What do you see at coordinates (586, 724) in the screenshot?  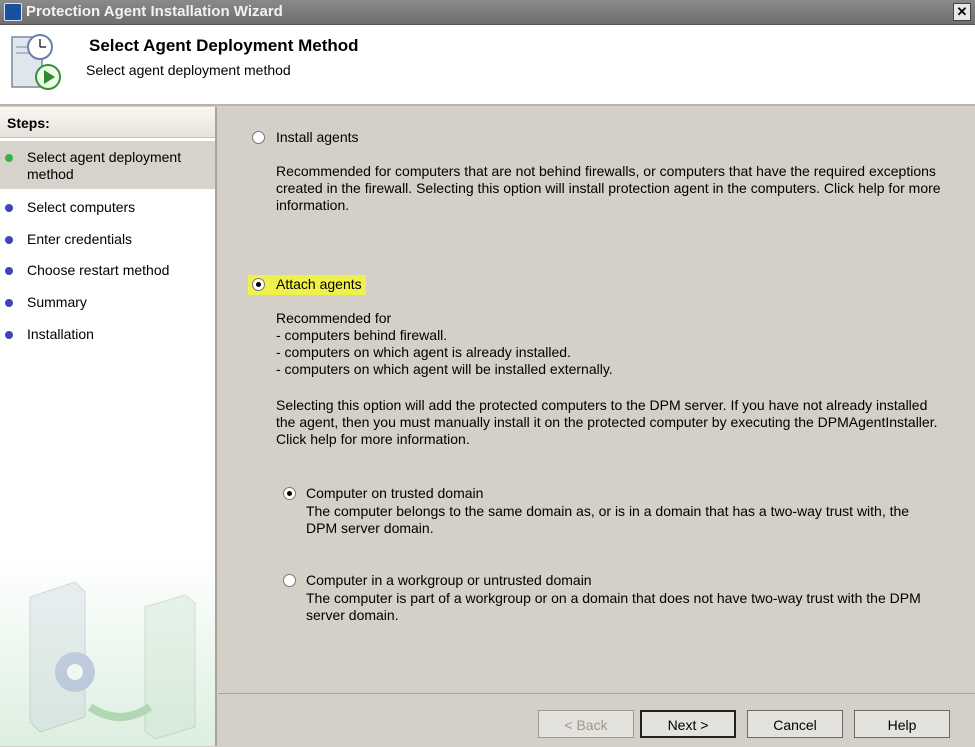 I see `back-button: < Back` at bounding box center [586, 724].